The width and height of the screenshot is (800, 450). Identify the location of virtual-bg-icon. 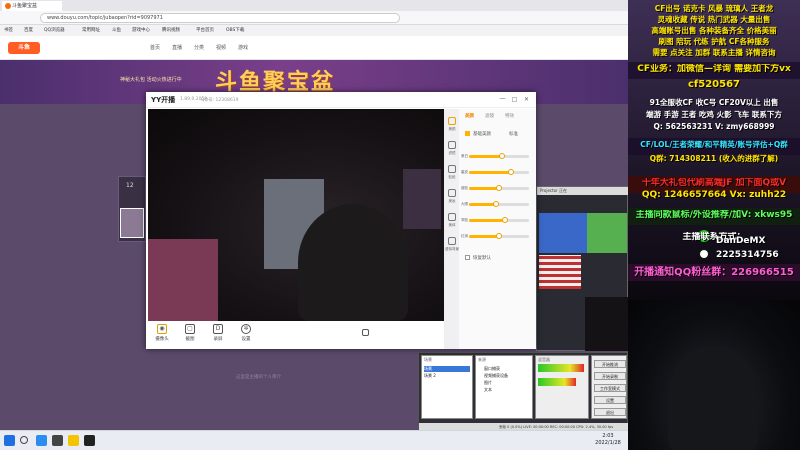
(452, 241).